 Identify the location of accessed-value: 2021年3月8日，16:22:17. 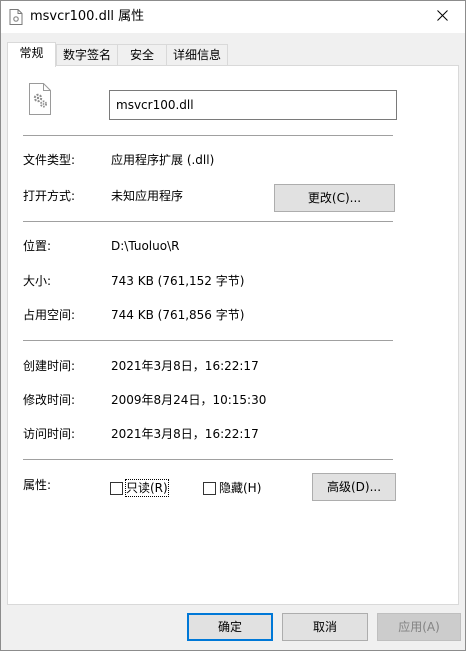
(185, 434).